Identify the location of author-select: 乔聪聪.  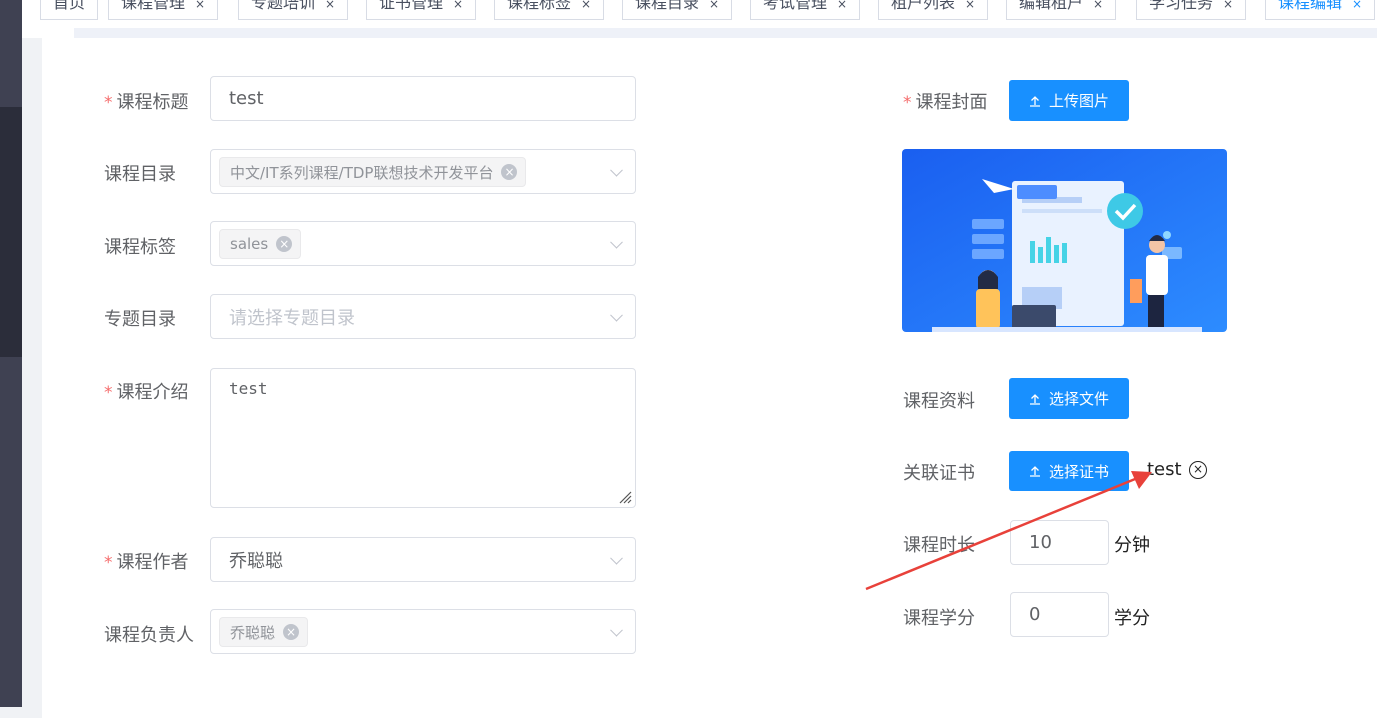
(423, 559).